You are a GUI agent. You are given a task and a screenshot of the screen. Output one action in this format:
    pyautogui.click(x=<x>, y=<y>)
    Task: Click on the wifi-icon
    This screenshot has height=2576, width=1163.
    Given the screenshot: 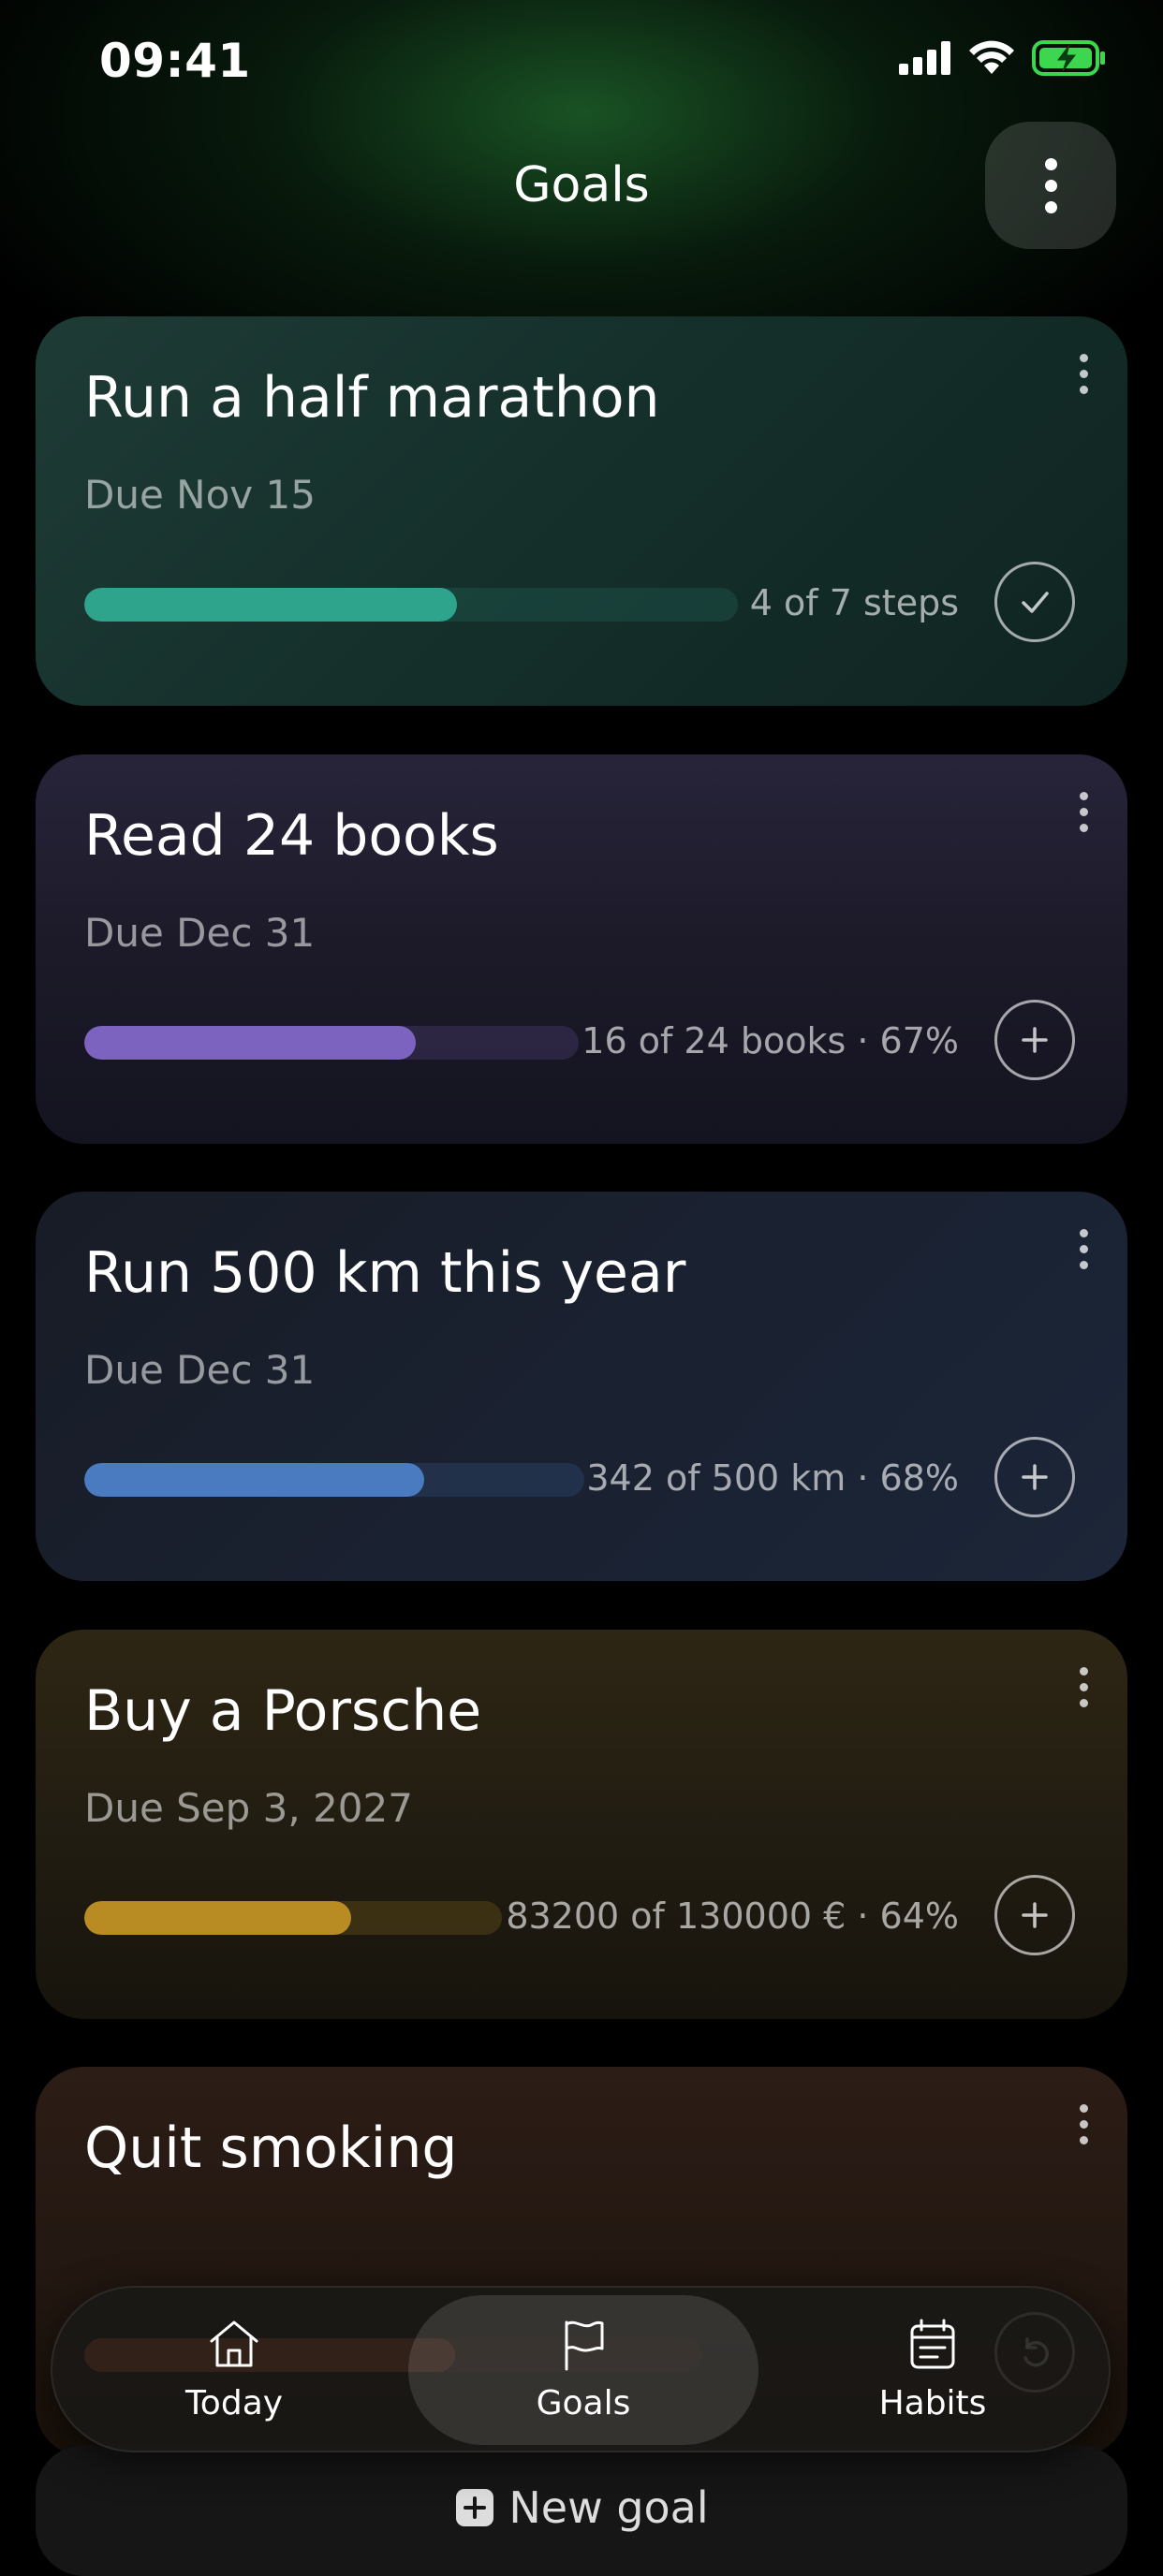 What is the action you would take?
    pyautogui.click(x=991, y=57)
    